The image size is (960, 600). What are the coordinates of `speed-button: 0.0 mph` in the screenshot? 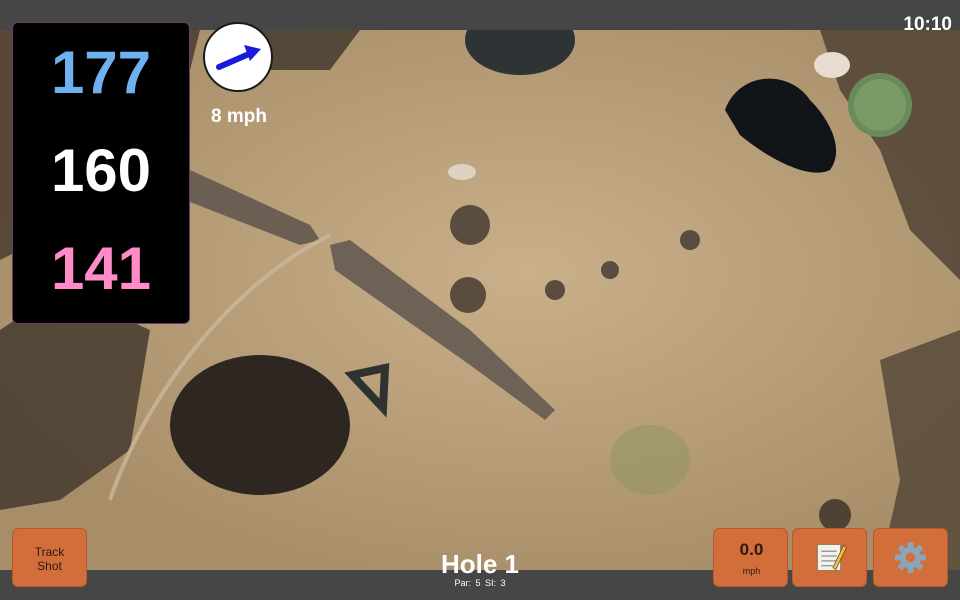 It's located at (750, 557).